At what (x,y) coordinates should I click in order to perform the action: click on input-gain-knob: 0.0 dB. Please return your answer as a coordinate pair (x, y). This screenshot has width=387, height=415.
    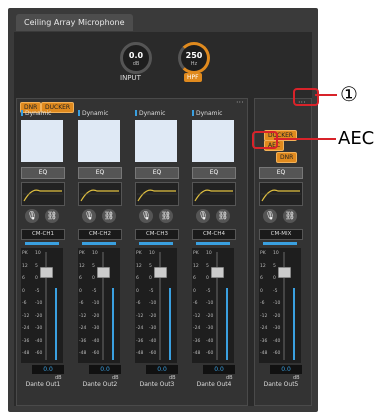
    Looking at the image, I should click on (136, 58).